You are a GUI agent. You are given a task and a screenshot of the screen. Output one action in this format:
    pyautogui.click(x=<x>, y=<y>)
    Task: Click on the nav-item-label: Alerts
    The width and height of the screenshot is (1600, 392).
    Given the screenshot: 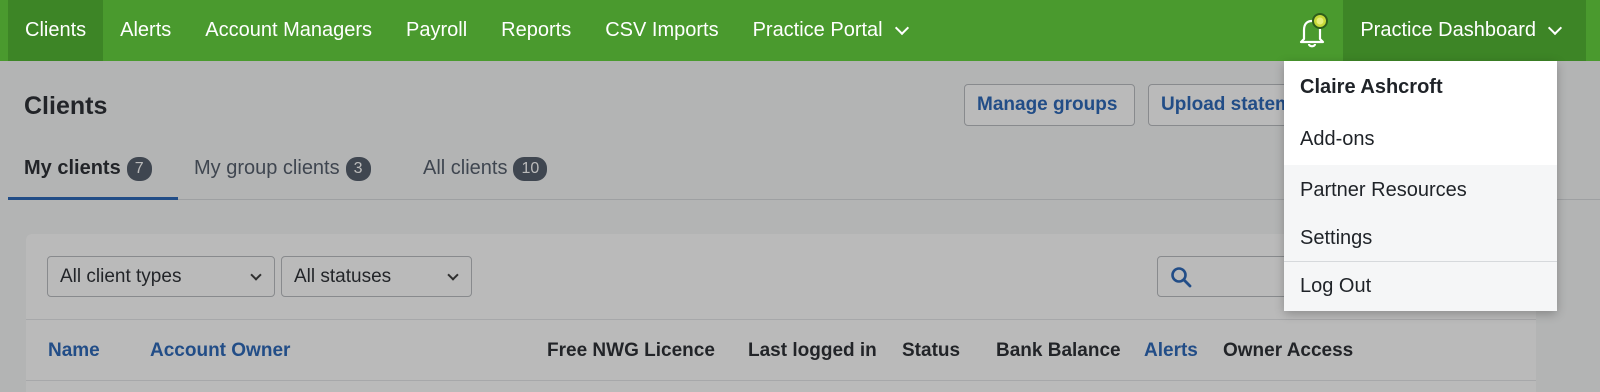 What is the action you would take?
    pyautogui.click(x=146, y=30)
    